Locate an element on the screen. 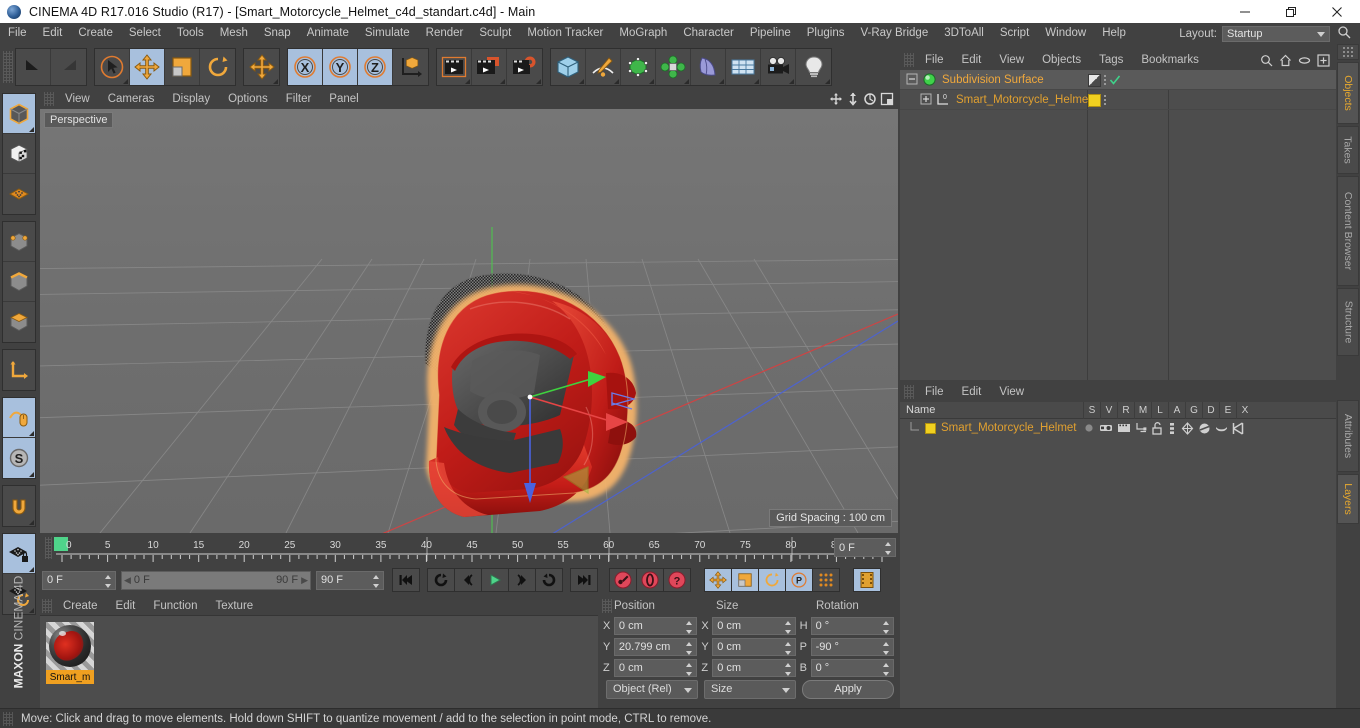 This screenshot has height=728, width=1360. side-tab-content-browser: Content Browser is located at coordinates (1348, 231).